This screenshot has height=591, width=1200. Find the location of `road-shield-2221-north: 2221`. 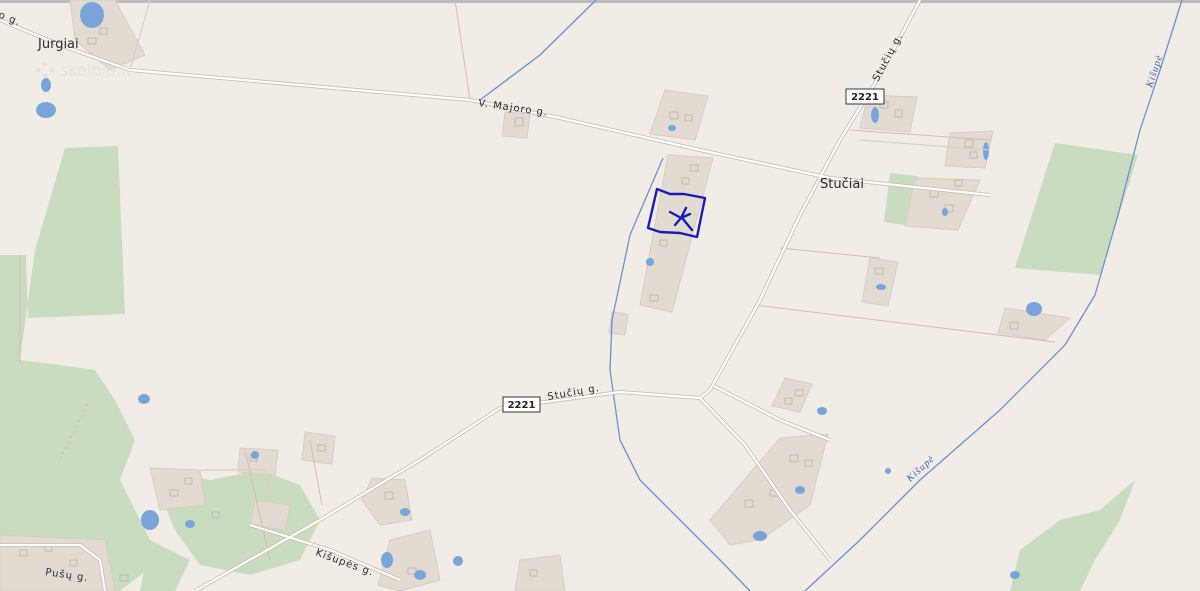

road-shield-2221-north: 2221 is located at coordinates (865, 96).